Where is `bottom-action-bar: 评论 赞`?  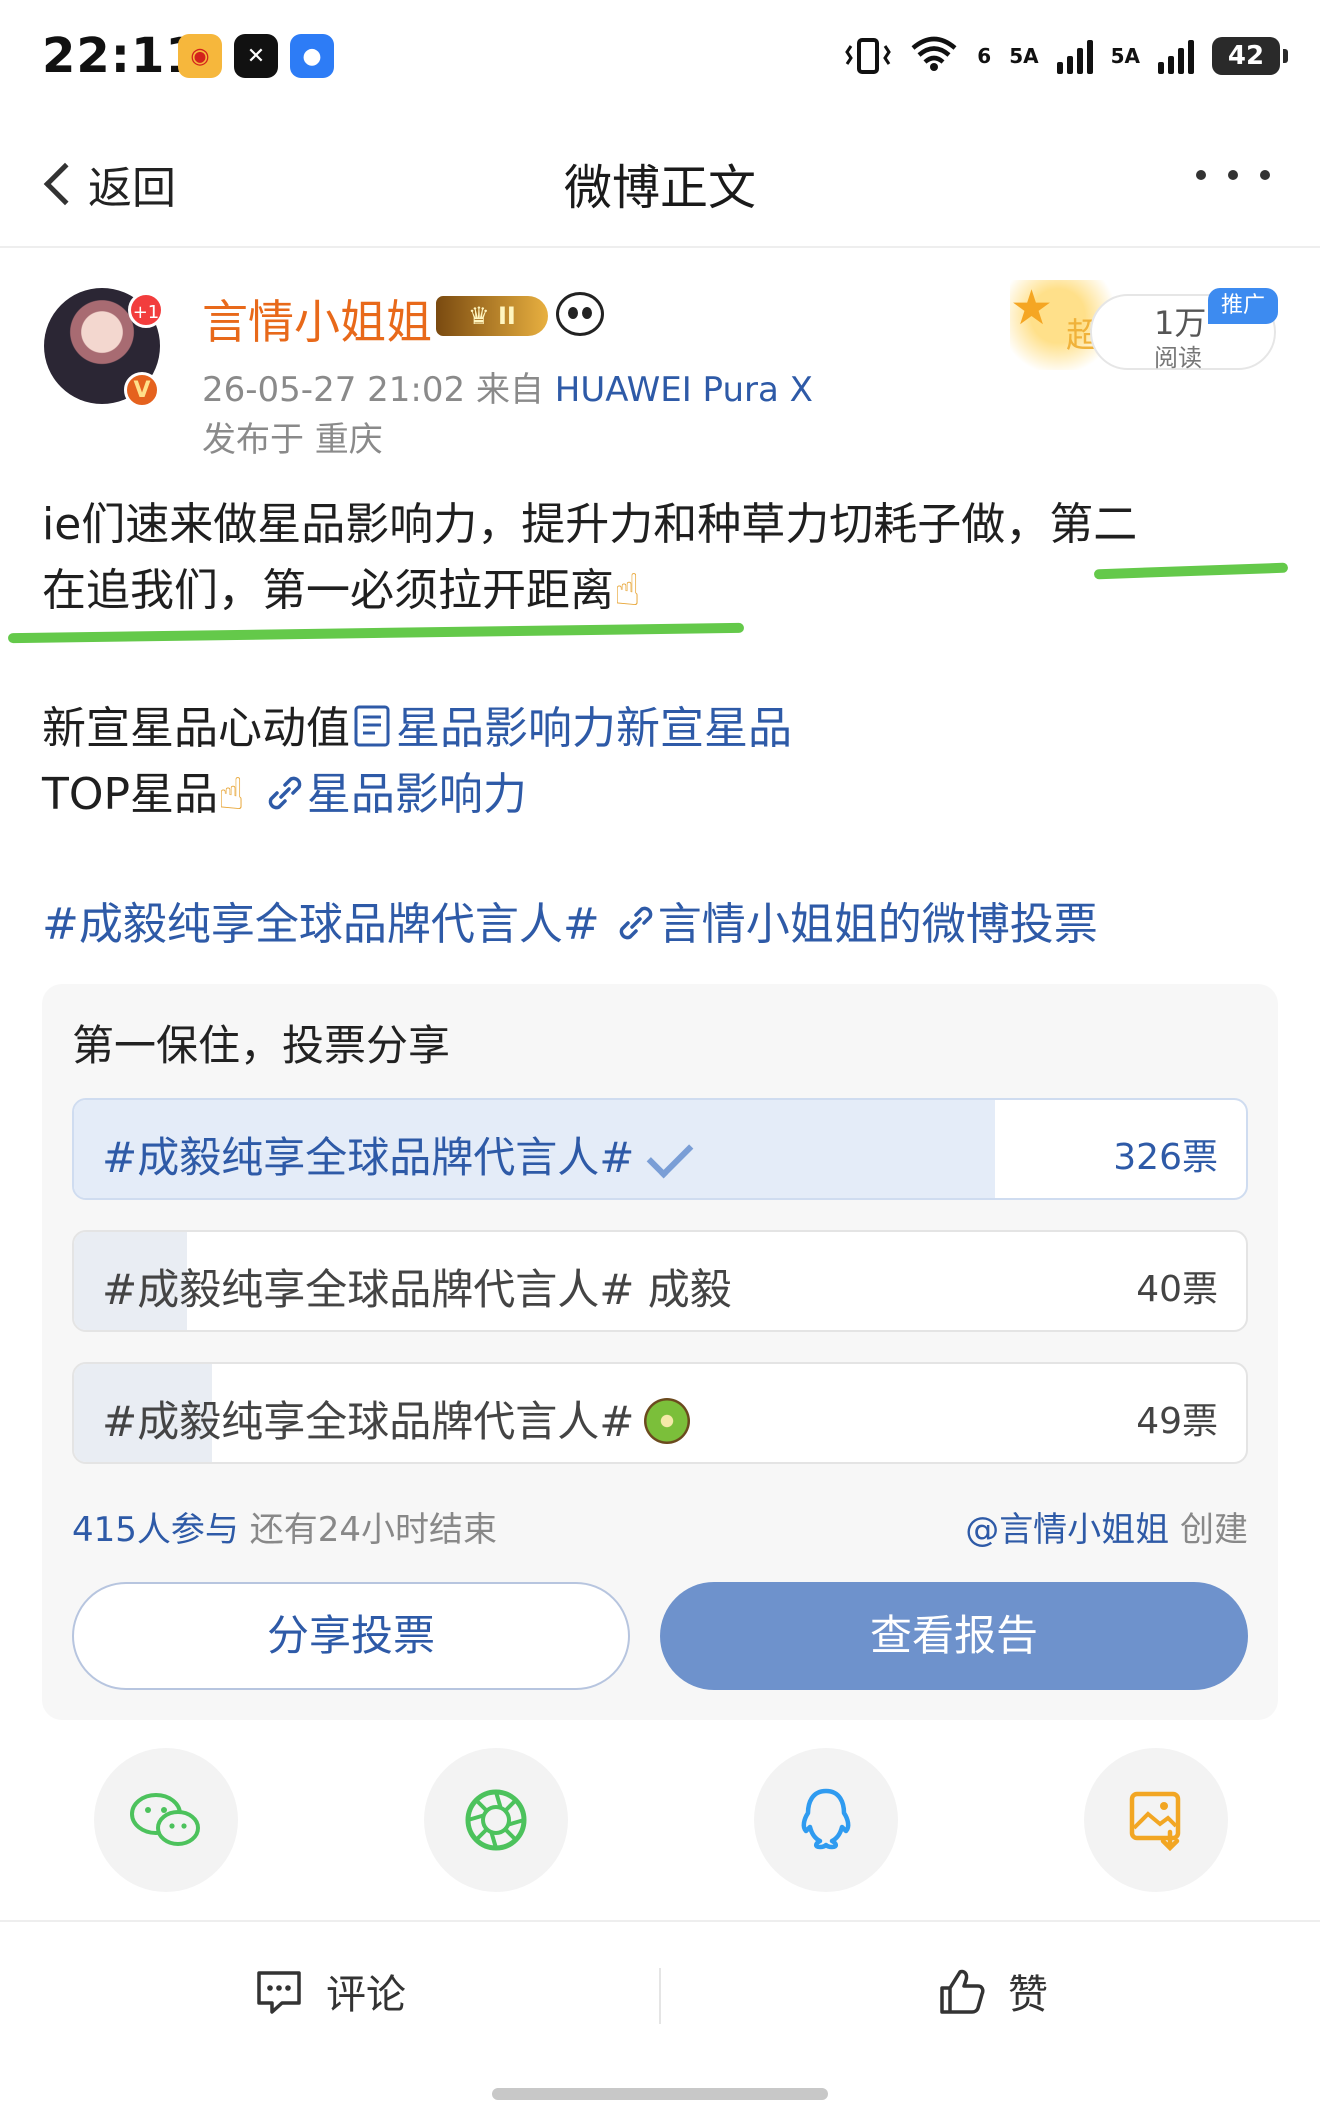 bottom-action-bar: 评论 赞 is located at coordinates (660, 1995).